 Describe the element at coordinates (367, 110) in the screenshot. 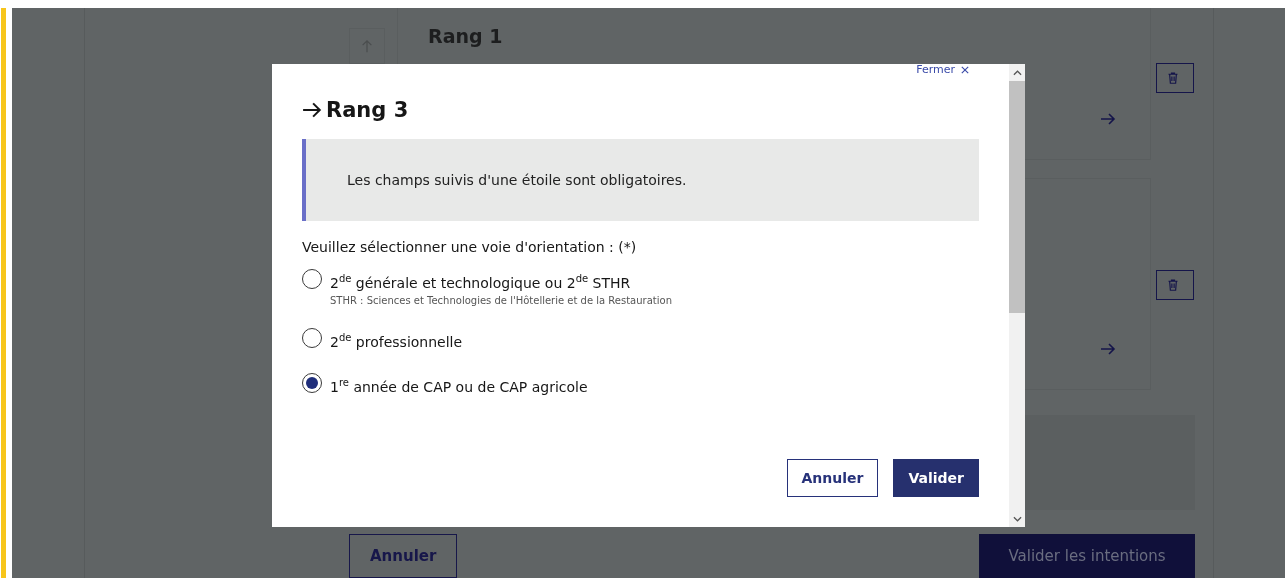

I see `dialog-title: Rang 3` at that location.